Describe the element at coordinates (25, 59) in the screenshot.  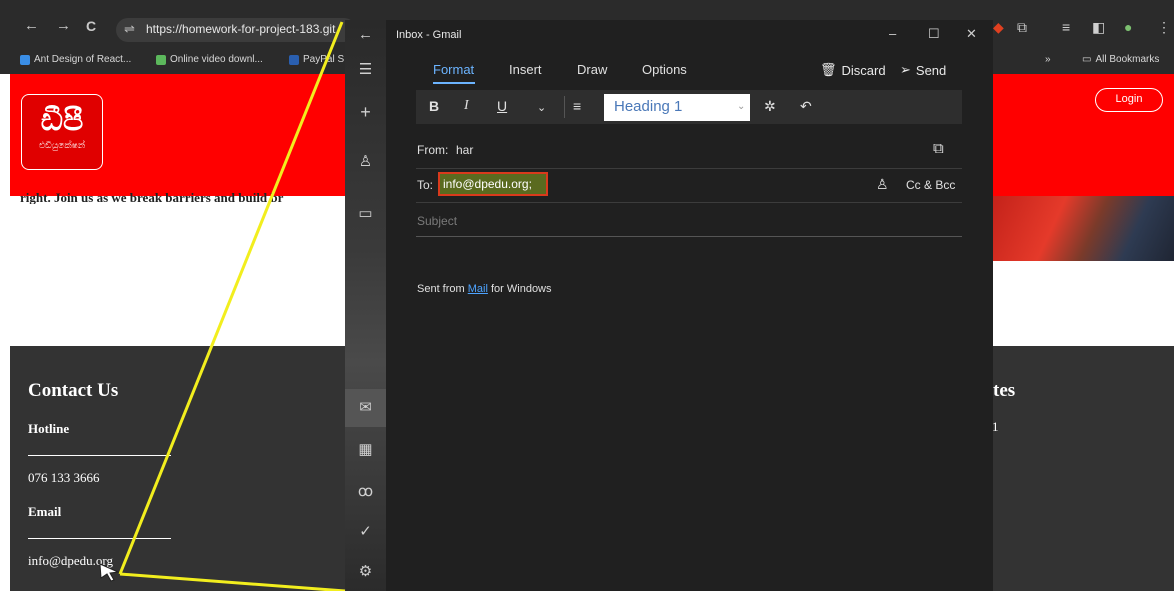
I see `bookmark-favicon-icon` at that location.